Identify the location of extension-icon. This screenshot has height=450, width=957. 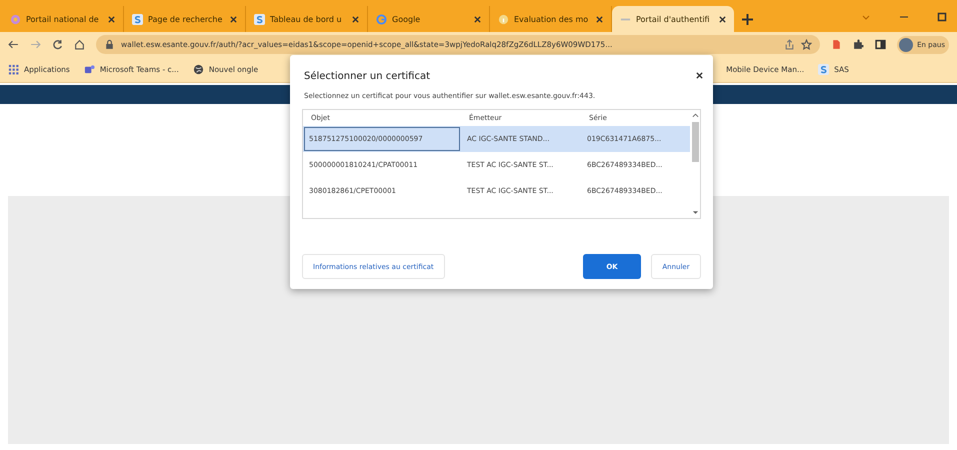
(836, 44).